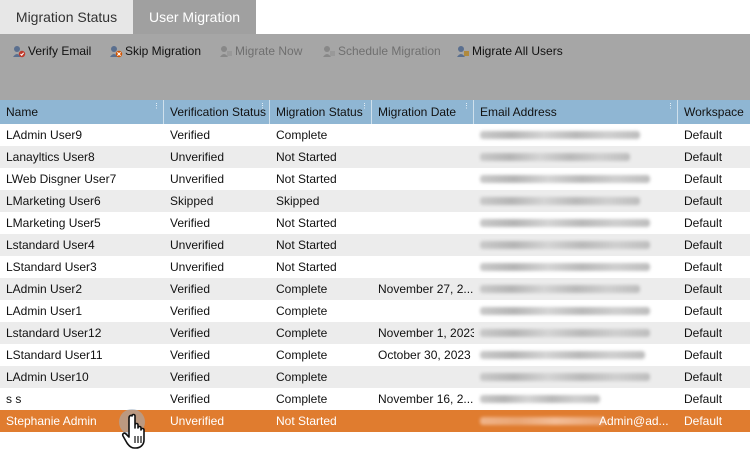 This screenshot has height=461, width=750. I want to click on cell-name: Lstandard User4, so click(50, 245).